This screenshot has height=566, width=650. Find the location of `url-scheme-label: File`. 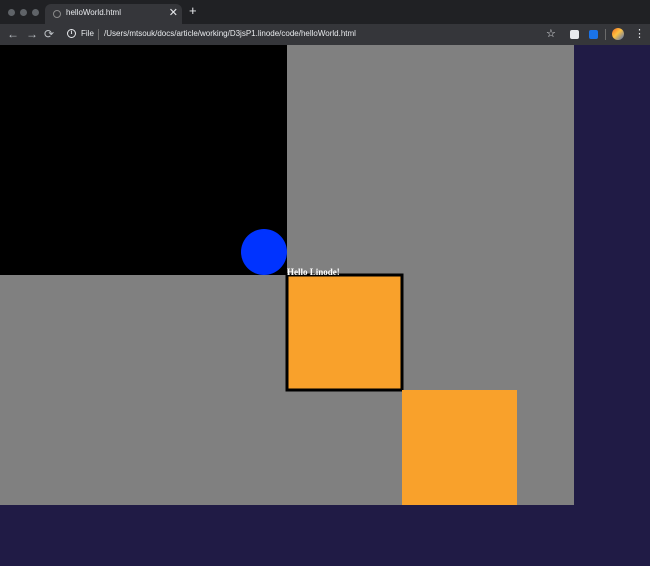

url-scheme-label: File is located at coordinates (87, 33).